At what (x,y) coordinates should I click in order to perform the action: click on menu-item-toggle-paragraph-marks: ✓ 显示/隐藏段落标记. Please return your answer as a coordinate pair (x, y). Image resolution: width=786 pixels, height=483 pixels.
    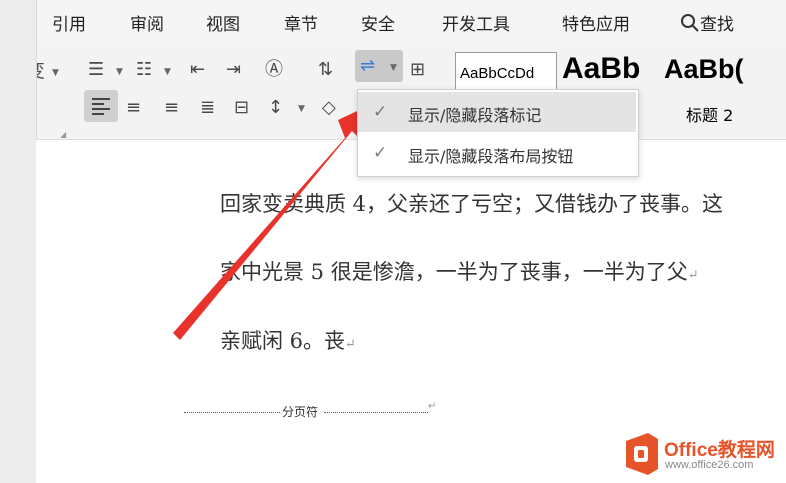
    Looking at the image, I should click on (497, 112).